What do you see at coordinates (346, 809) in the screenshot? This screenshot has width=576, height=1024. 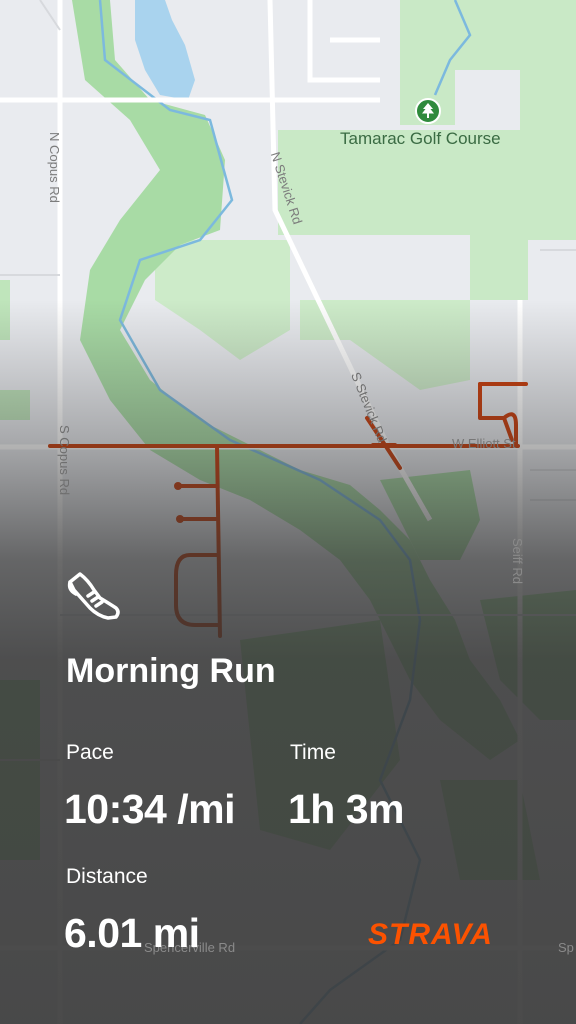 I see `time-value: 1h 3m` at bounding box center [346, 809].